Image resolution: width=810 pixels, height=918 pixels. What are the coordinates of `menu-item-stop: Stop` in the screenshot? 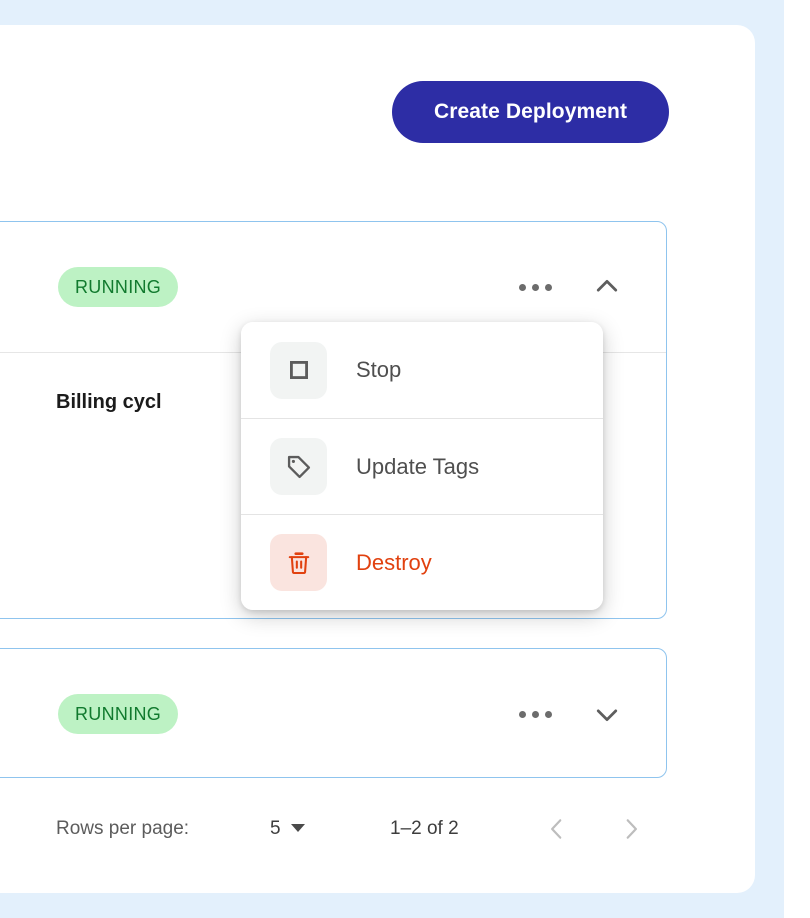 It's located at (422, 370).